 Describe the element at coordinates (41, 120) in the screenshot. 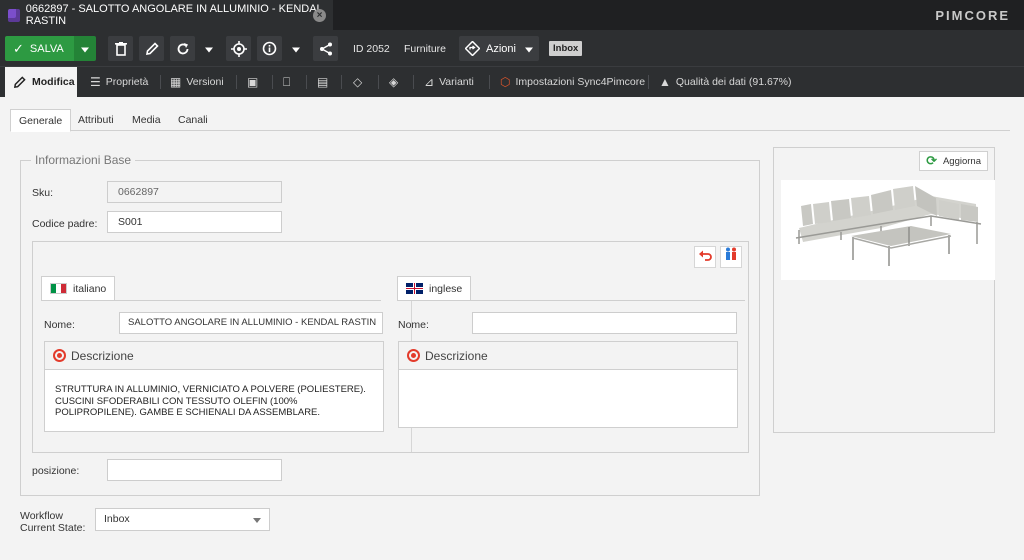

I see `tab-generale: Generale` at that location.